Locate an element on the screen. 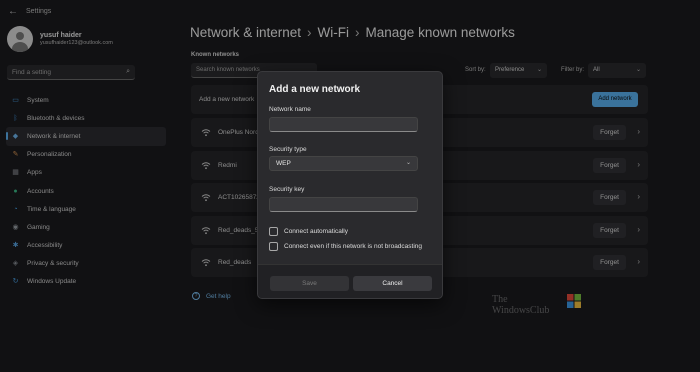 The image size is (700, 372). connect-automatically-checkbox: Connect automatically is located at coordinates (308, 231).